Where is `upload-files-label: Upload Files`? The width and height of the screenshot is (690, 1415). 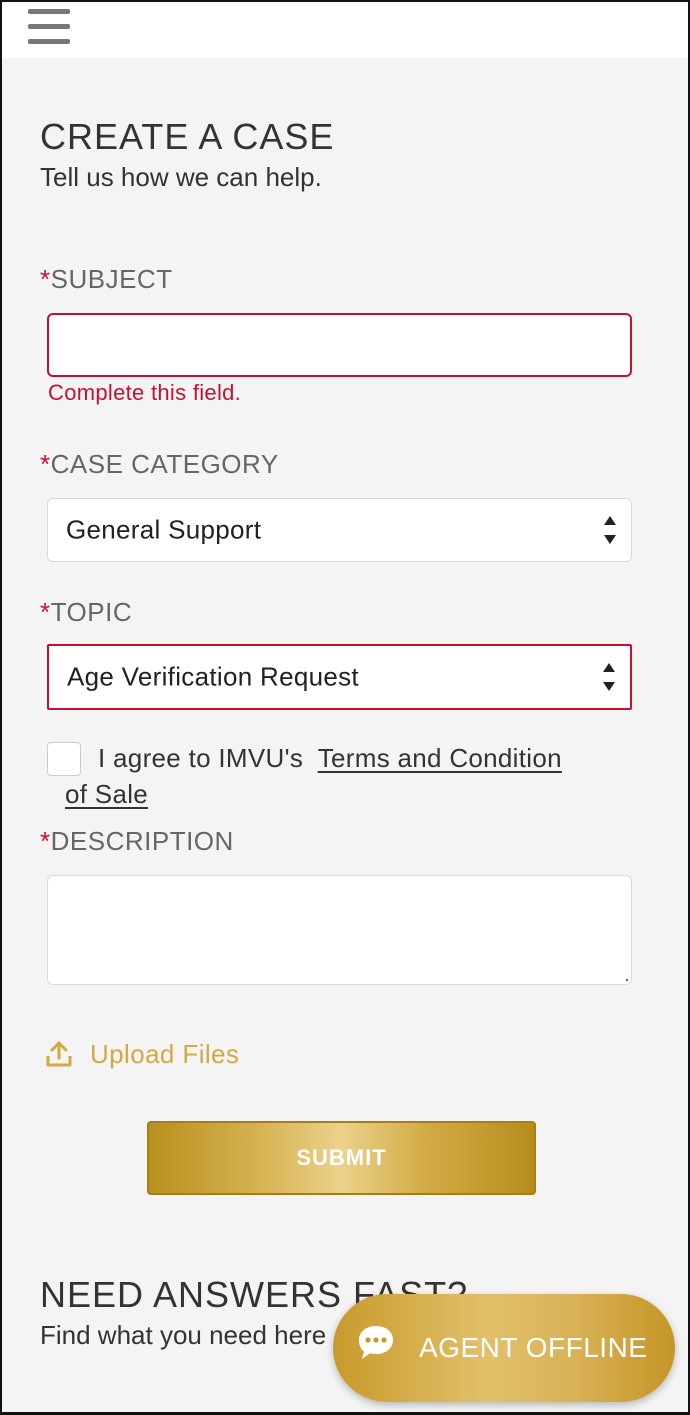
upload-files-label: Upload Files is located at coordinates (165, 1053).